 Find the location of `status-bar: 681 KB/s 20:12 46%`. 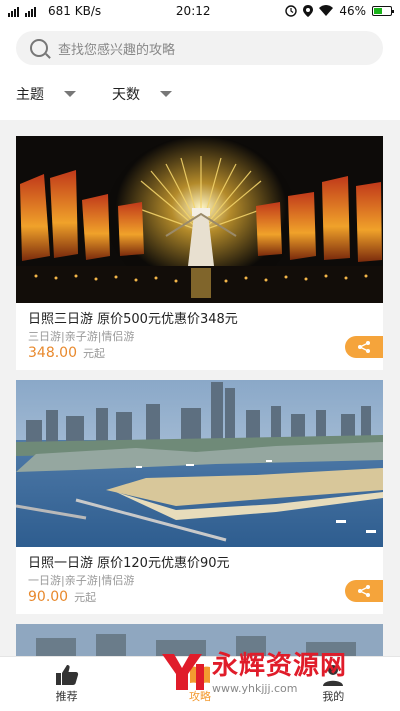

status-bar: 681 KB/s 20:12 46% is located at coordinates (200, 11).